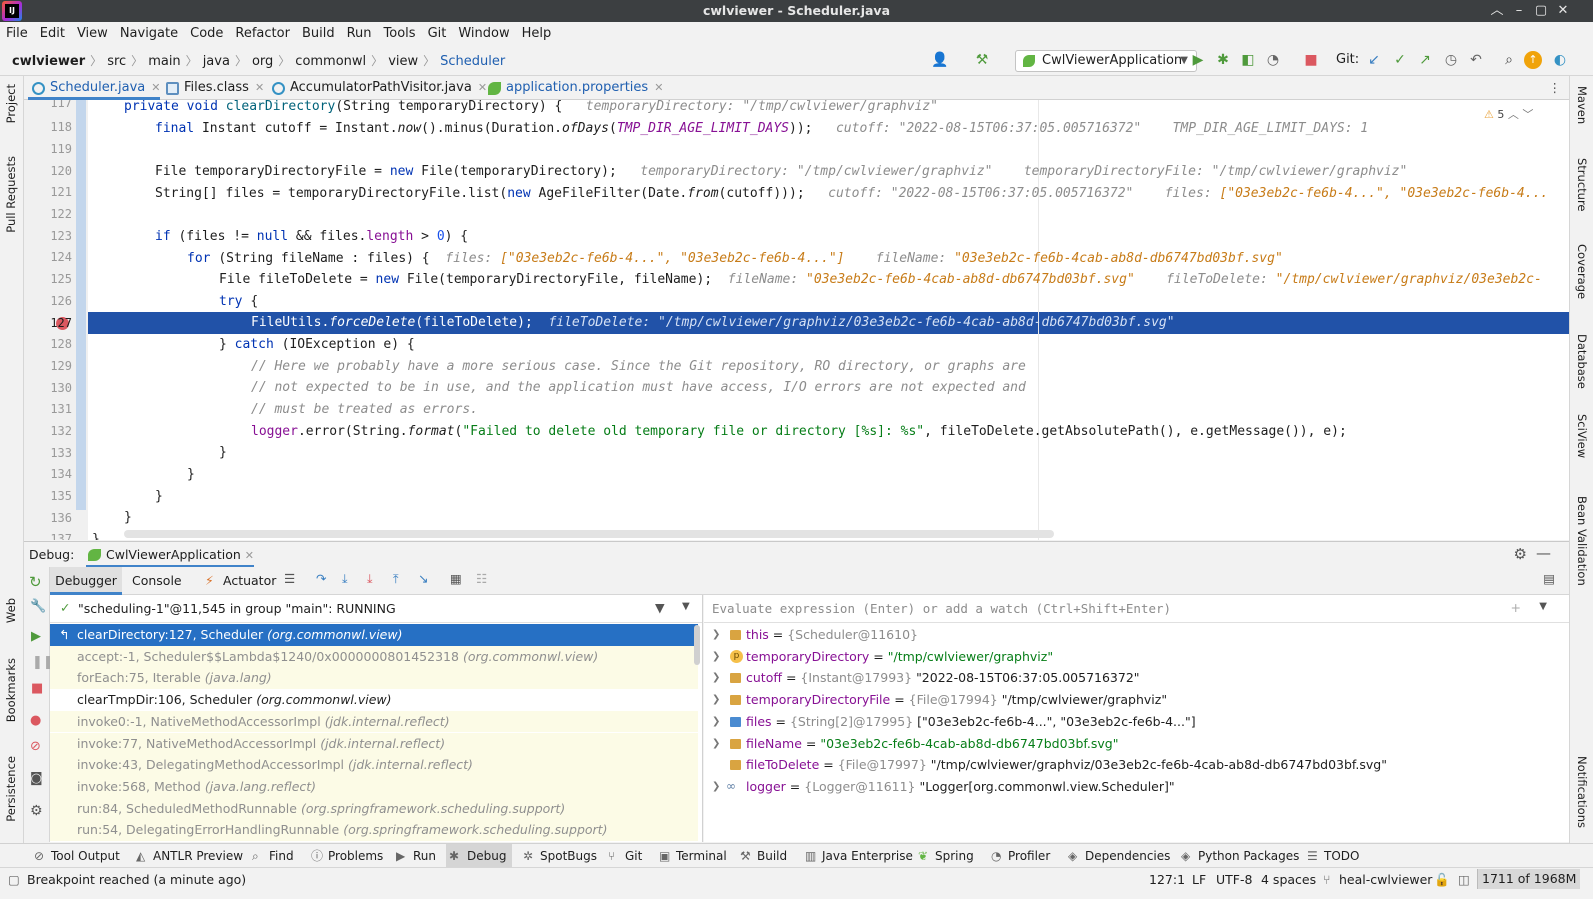  I want to click on camera-icon: ◙, so click(36, 778).